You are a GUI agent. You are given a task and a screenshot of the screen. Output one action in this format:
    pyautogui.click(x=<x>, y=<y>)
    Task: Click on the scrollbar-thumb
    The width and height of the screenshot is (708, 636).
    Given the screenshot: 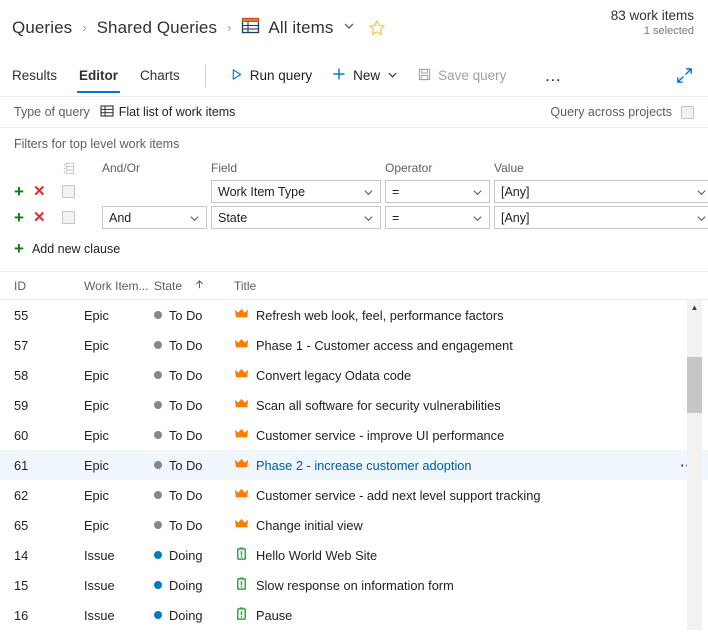 What is the action you would take?
    pyautogui.click(x=694, y=385)
    